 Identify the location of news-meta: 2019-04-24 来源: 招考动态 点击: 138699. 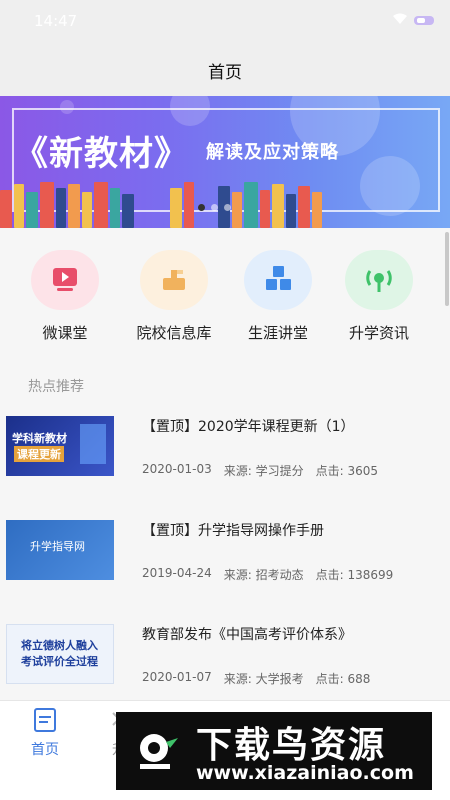
(273, 574).